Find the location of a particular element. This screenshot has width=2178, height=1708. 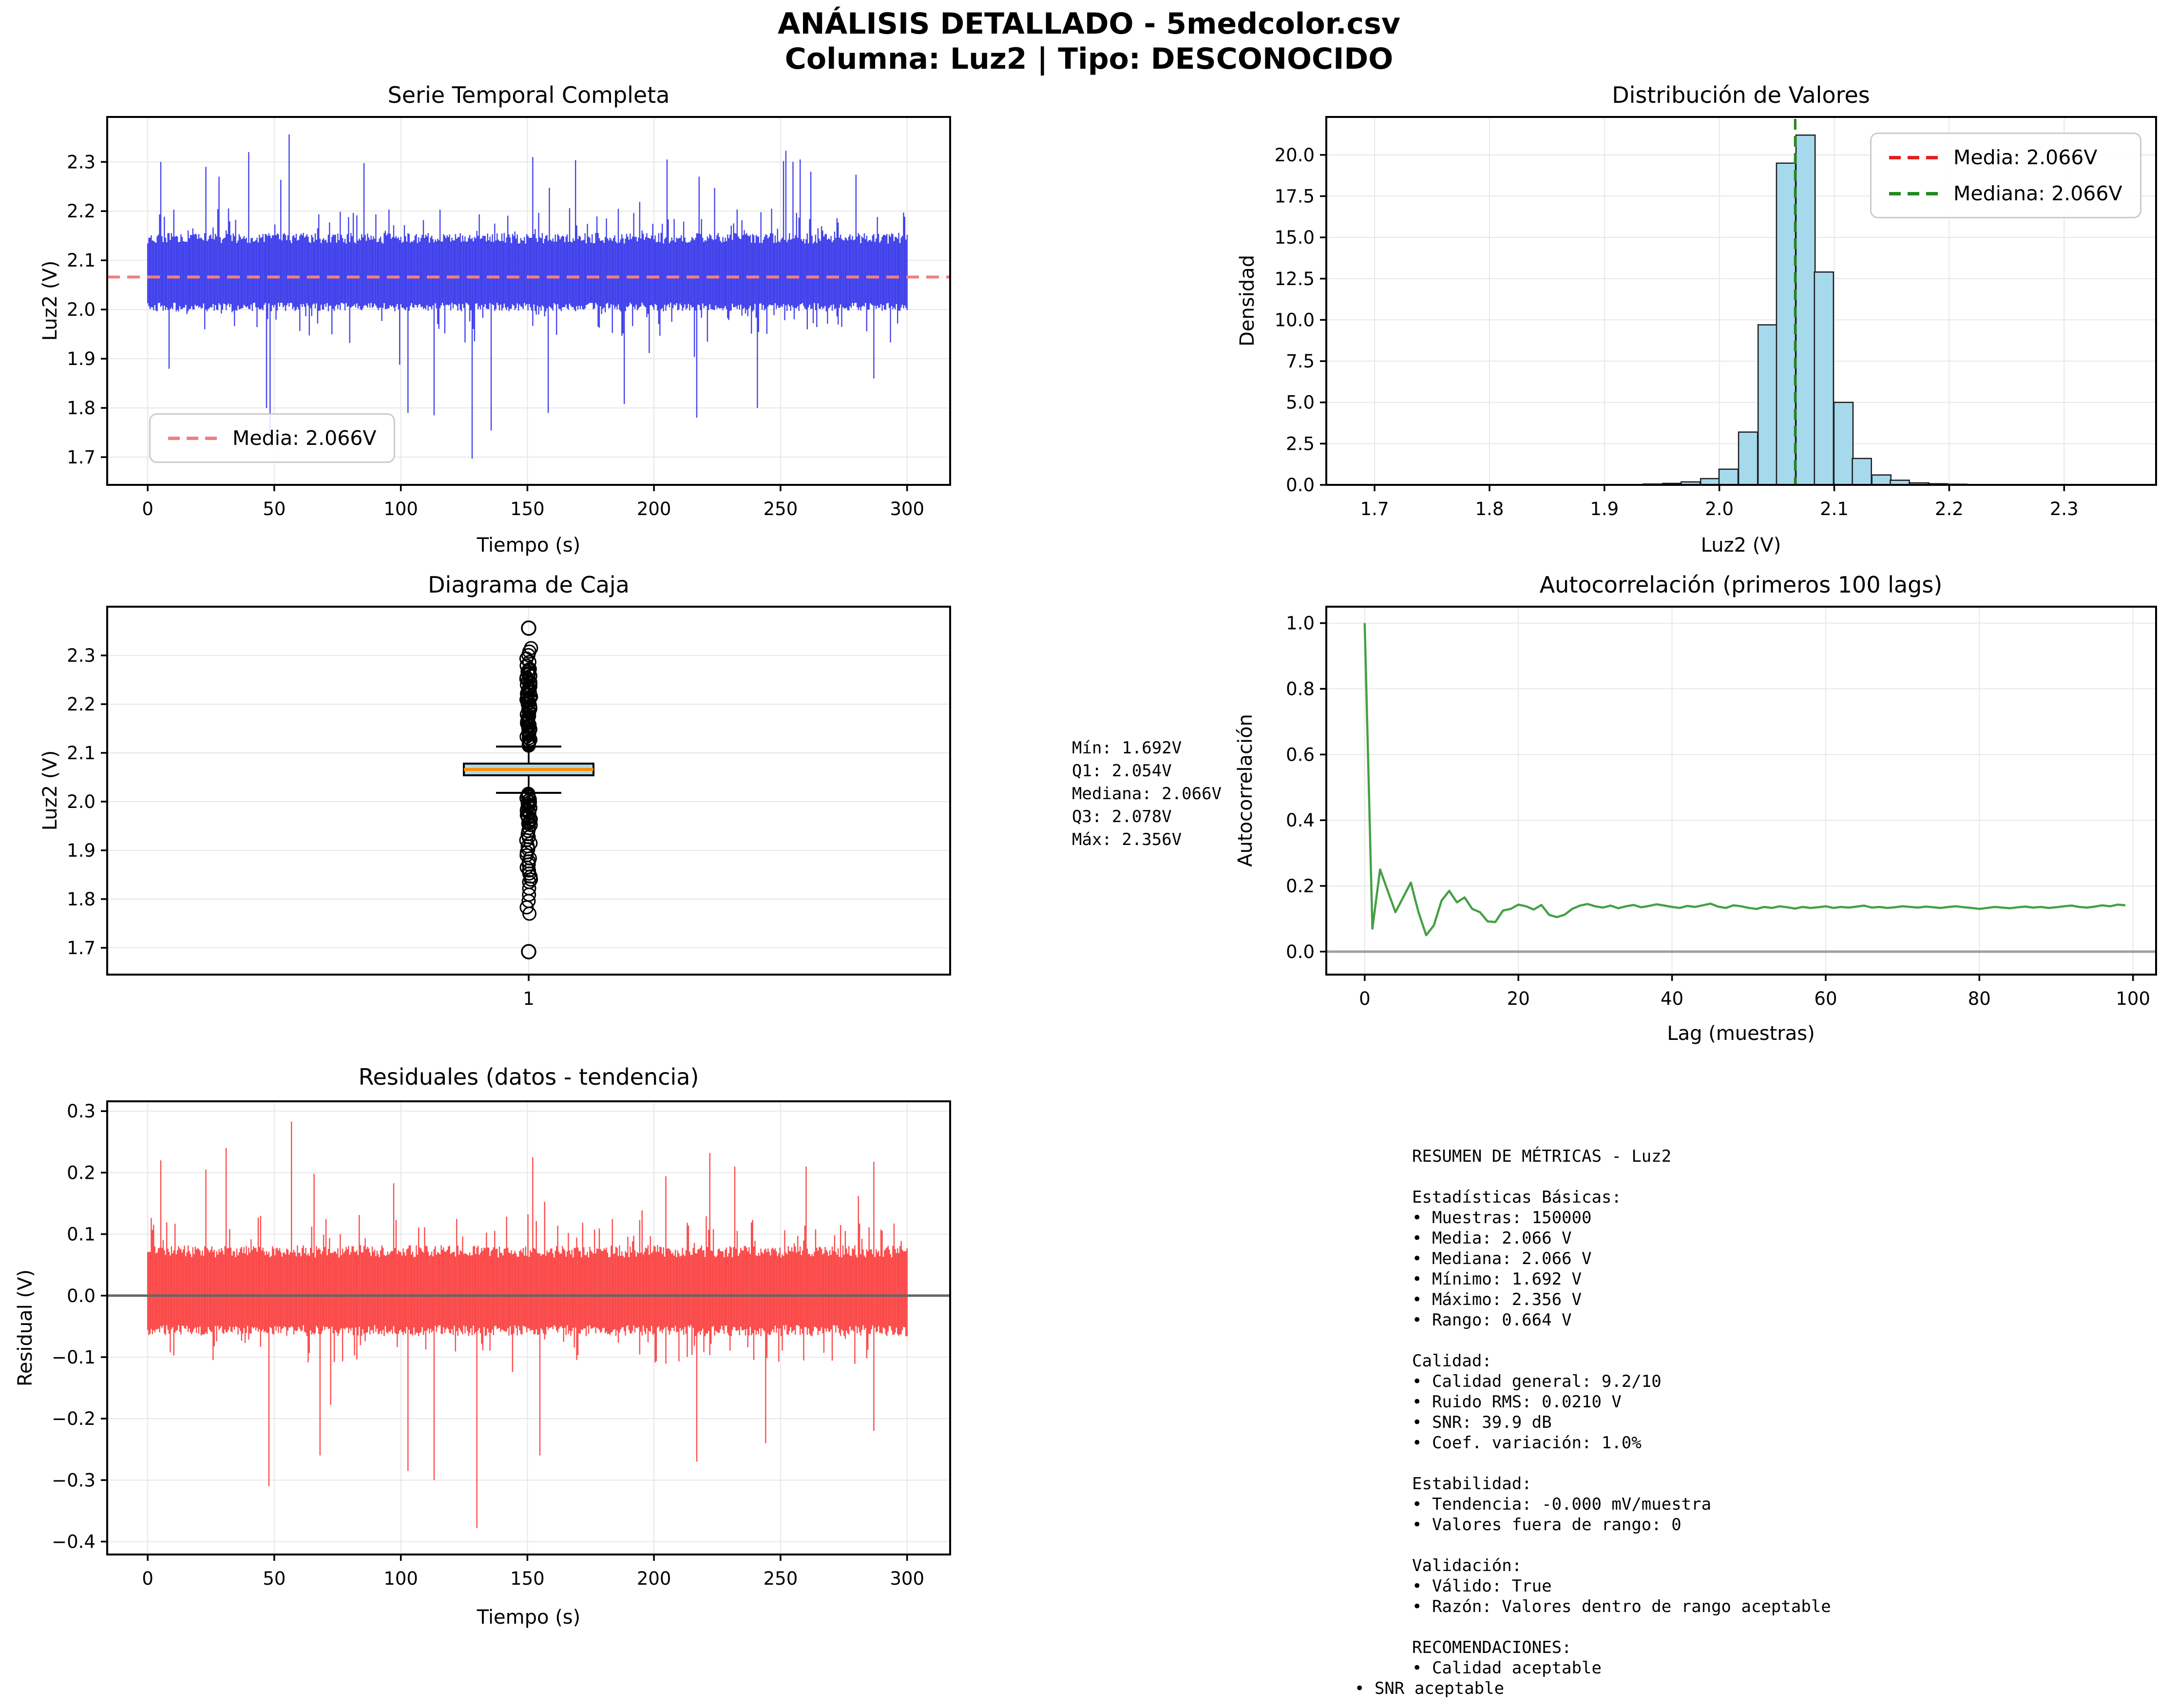

legend-row-media: Media: 2.066V is located at coordinates (2006, 157).